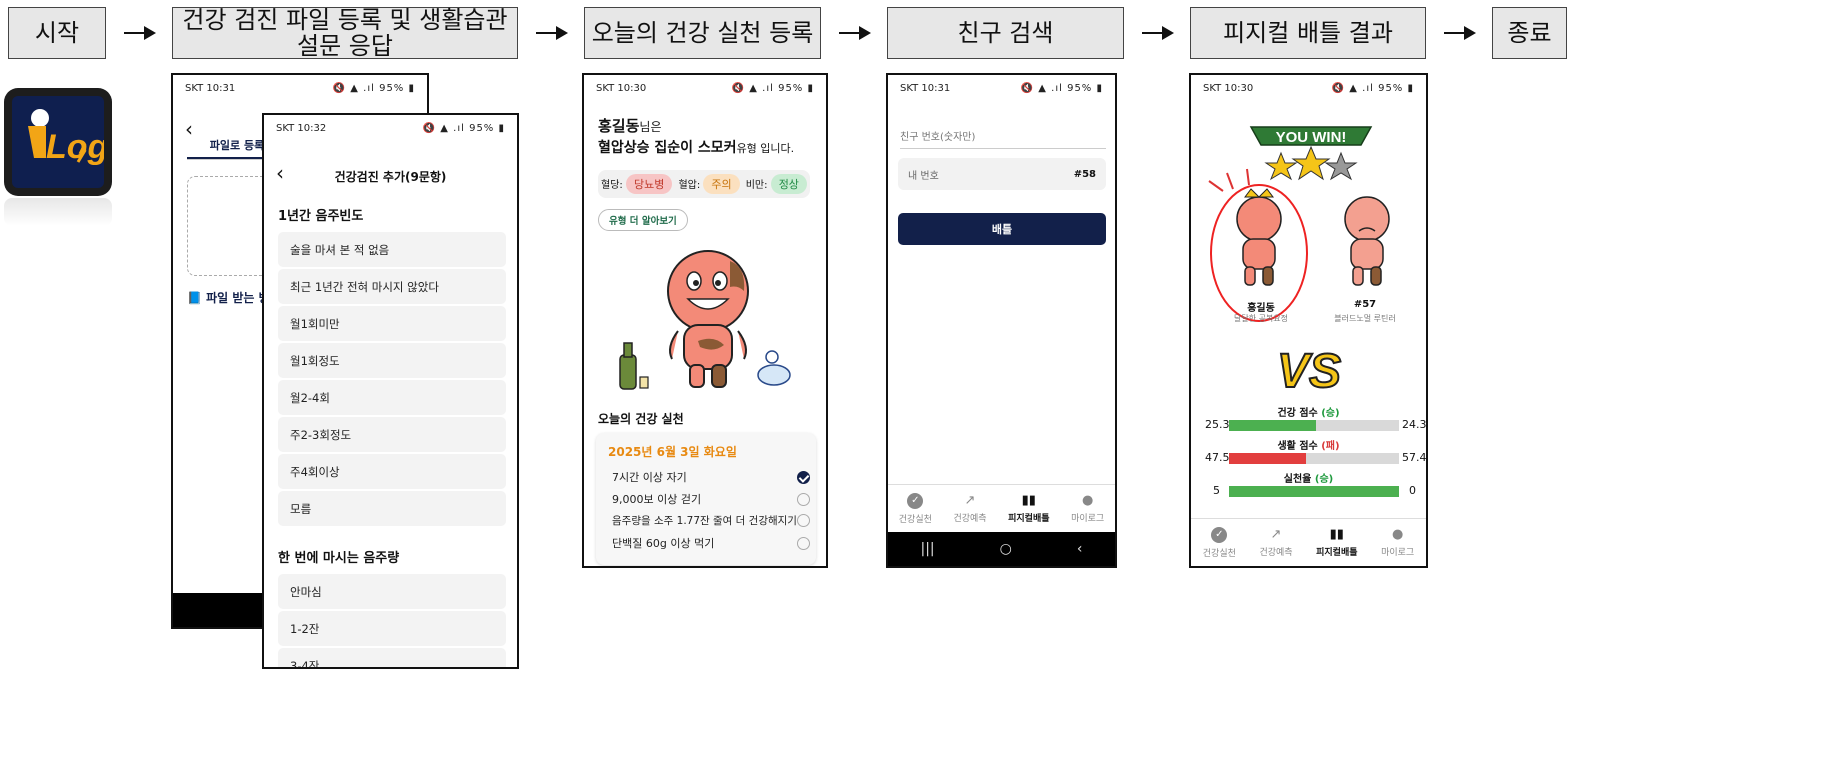 This screenshot has height=780, width=1830. Describe the element at coordinates (392, 323) in the screenshot. I see `q1-option: 월1회미만` at that location.